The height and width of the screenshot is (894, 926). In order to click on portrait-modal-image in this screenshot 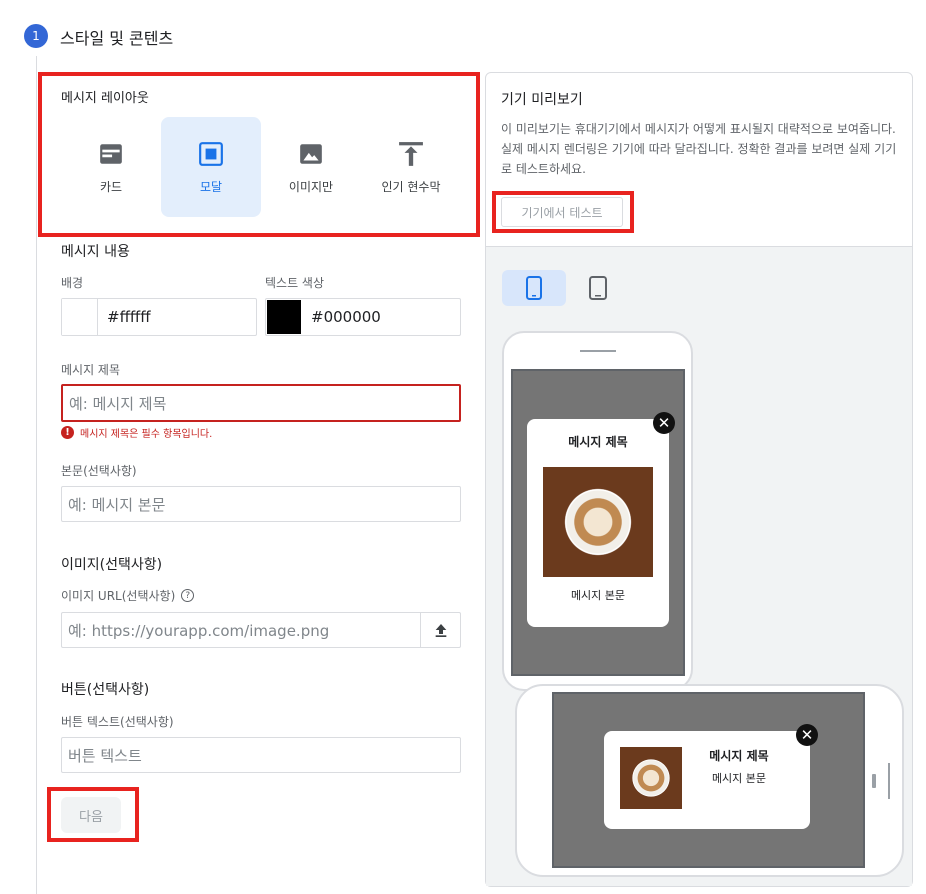, I will do `click(598, 522)`.